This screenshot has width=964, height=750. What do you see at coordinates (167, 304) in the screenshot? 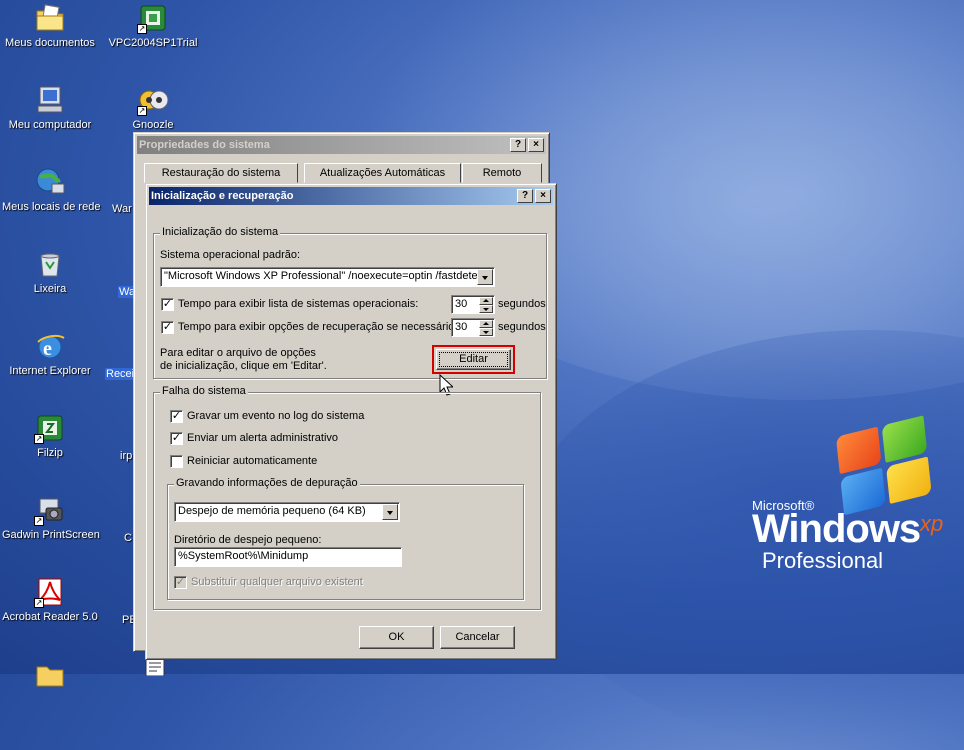
I see `show-list-checkbox: ✓` at bounding box center [167, 304].